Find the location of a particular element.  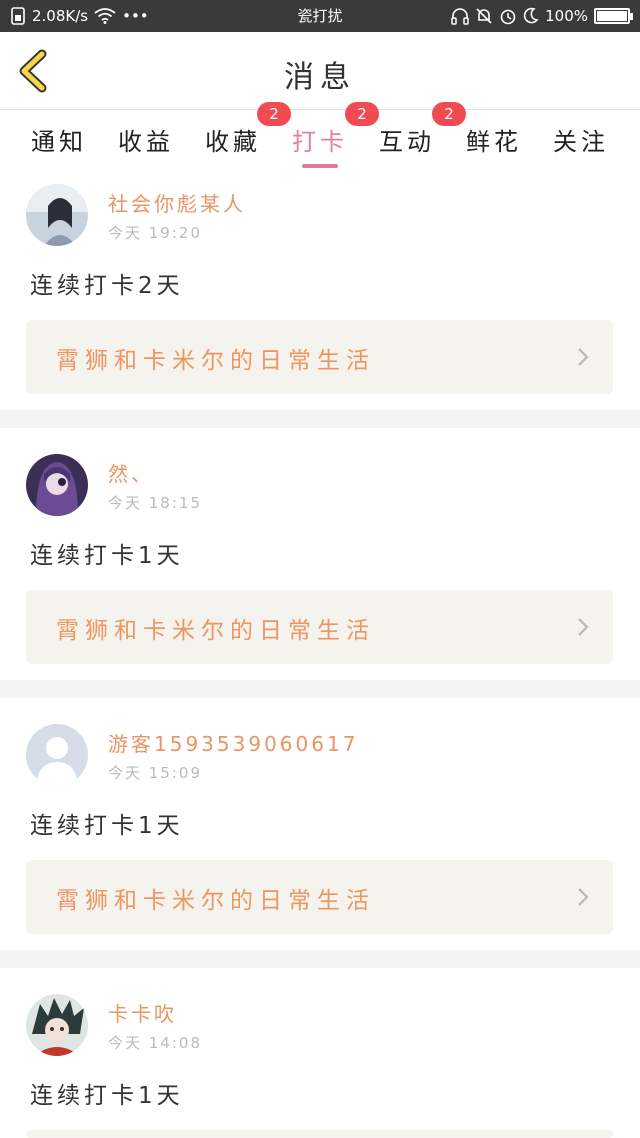

moon-icon is located at coordinates (531, 16).